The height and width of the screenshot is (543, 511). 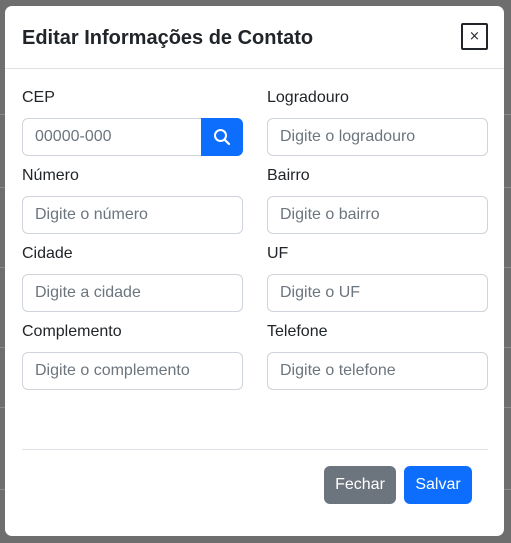 I want to click on search-icon, so click(x=222, y=137).